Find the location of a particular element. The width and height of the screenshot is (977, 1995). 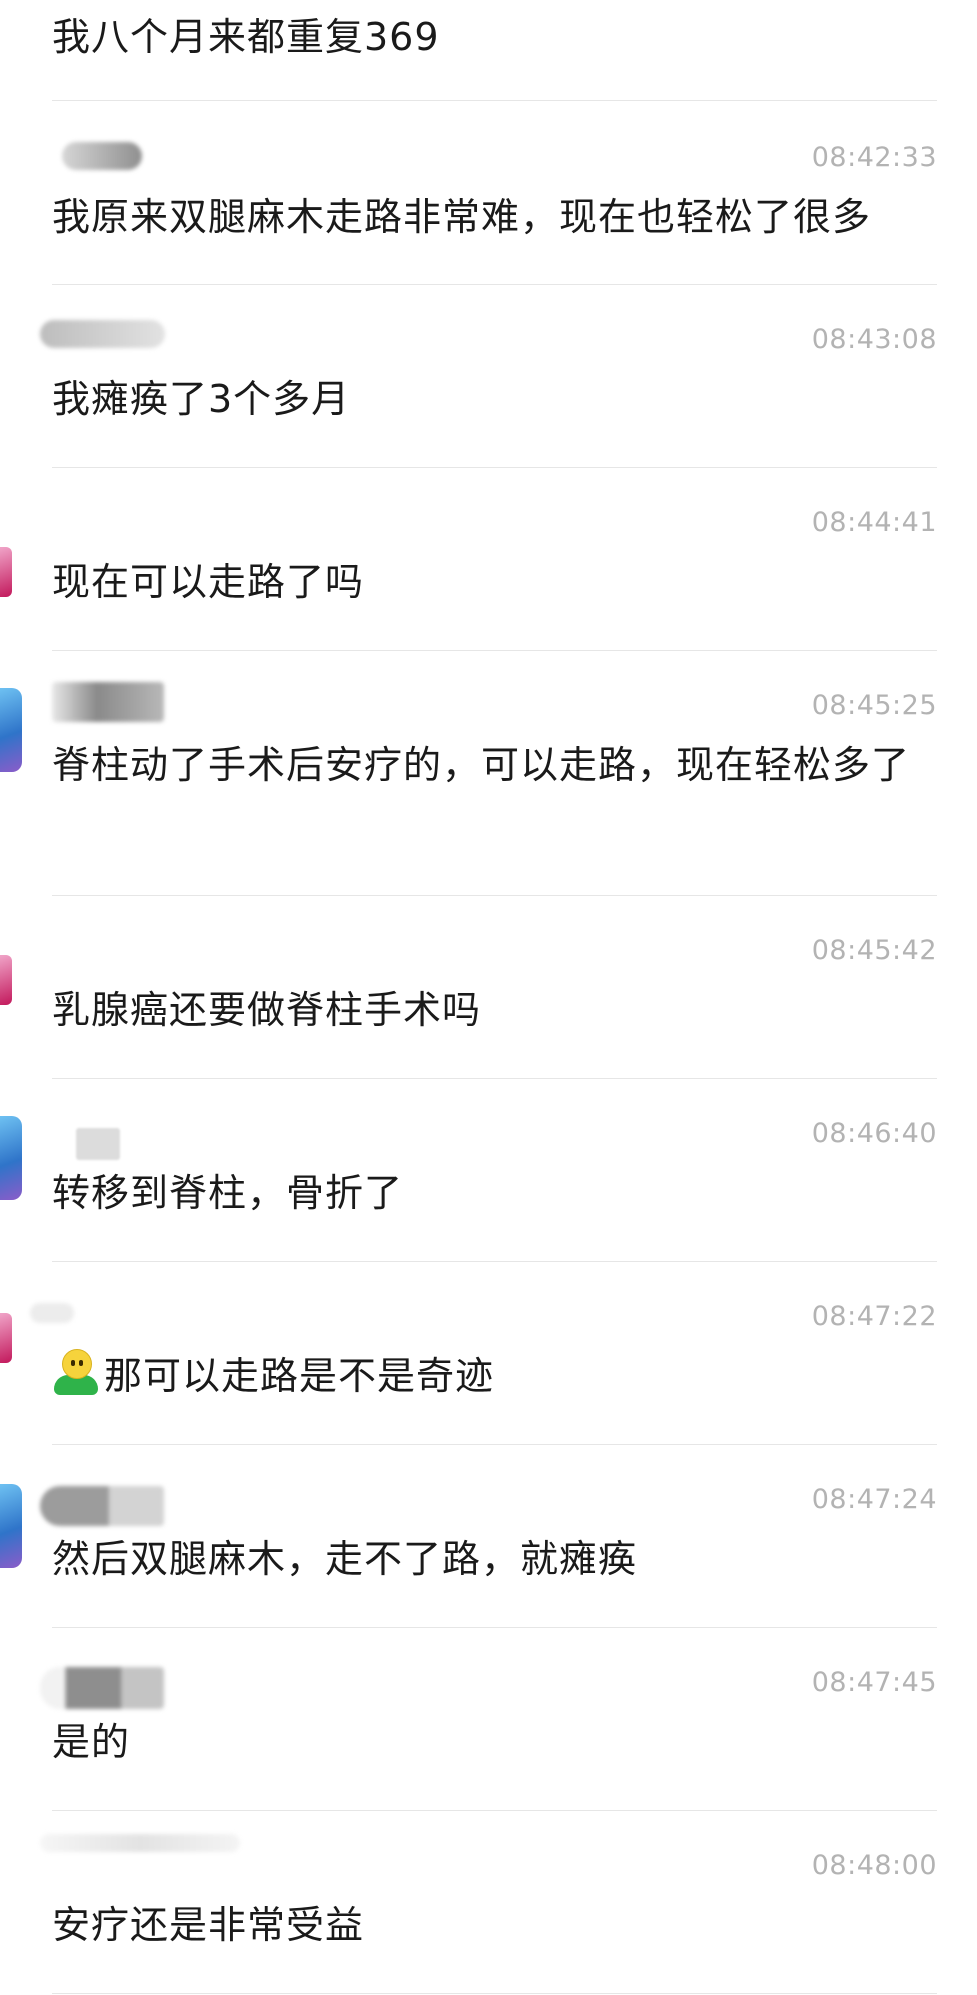

message-timestamp: 08:47:24 is located at coordinates (874, 1499).